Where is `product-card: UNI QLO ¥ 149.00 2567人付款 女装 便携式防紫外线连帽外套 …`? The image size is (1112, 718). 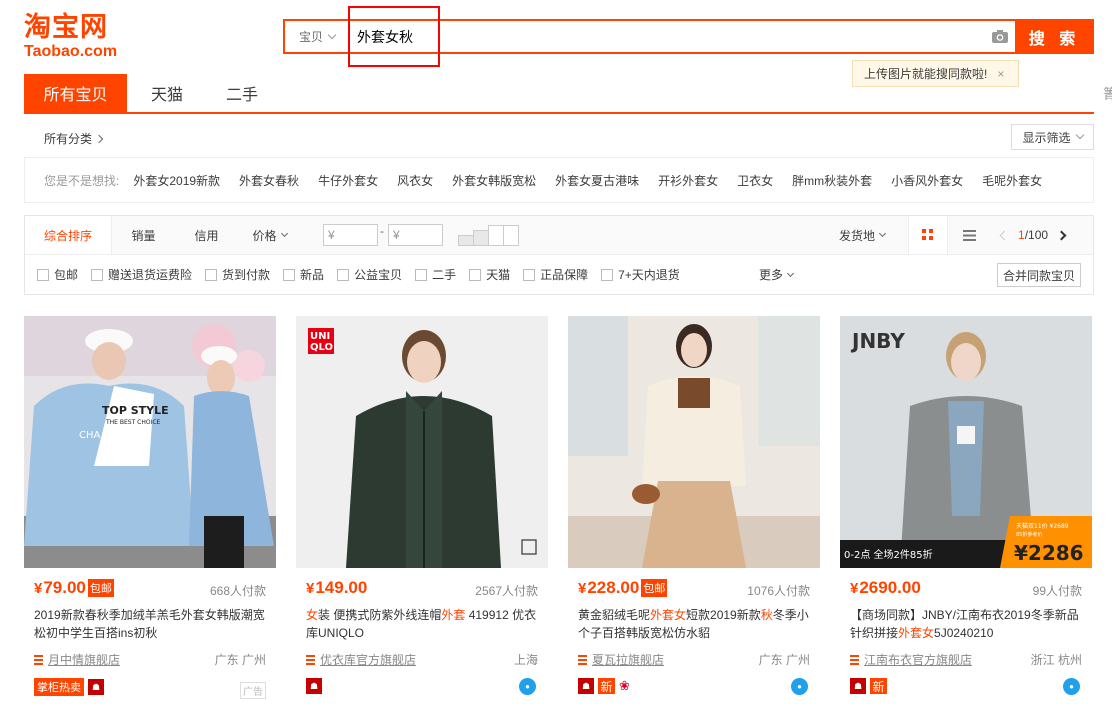
product-card: UNI QLO ¥ 149.00 2567人付款 女装 便携式防紫外线连帽外套 … is located at coordinates (422, 512).